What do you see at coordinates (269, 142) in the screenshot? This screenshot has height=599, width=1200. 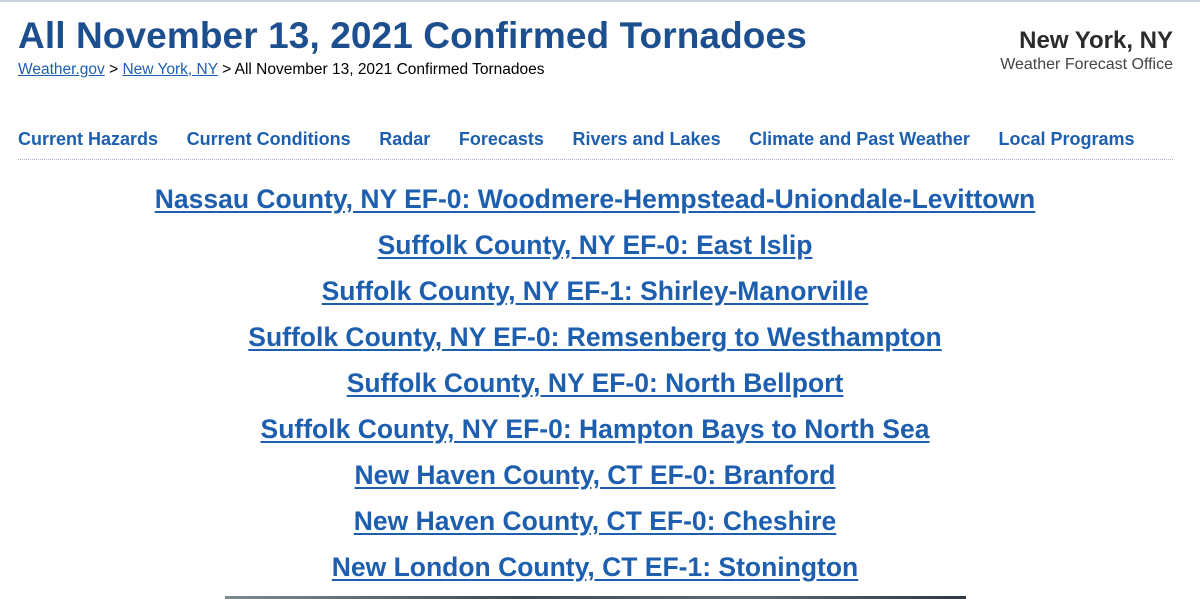 I see `nav-current-conditions: Current Conditions` at bounding box center [269, 142].